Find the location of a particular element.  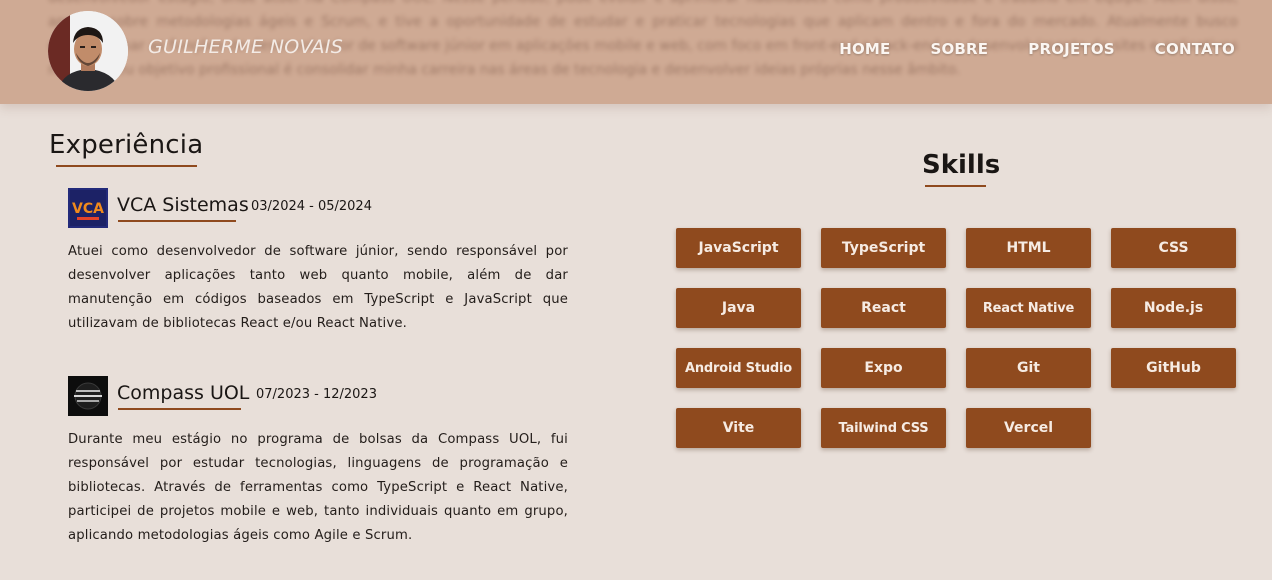

job-dates: 07/2023 - 12/2023 is located at coordinates (316, 394).